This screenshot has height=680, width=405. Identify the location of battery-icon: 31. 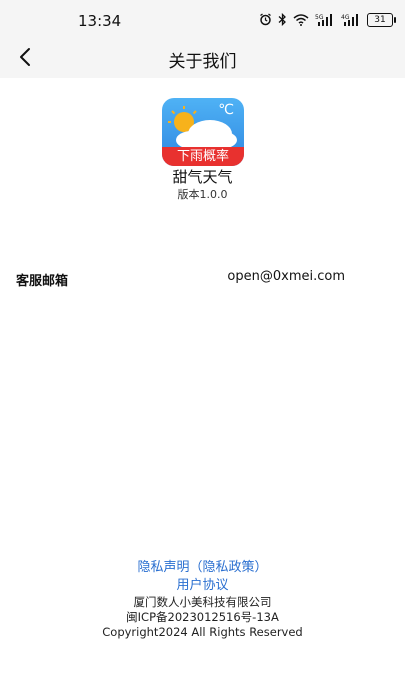
(381, 20).